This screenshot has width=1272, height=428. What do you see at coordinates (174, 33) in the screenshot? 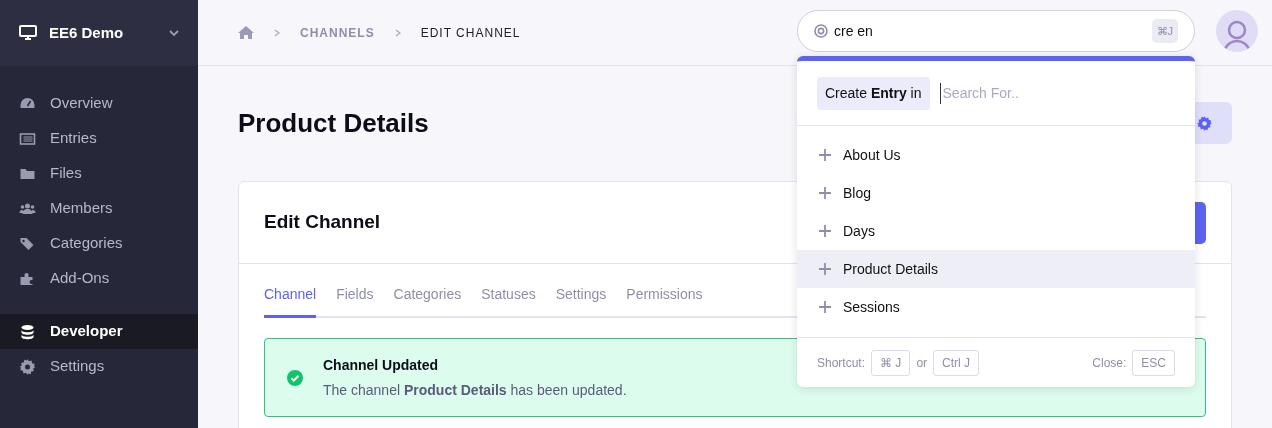
I see `chevron-down-icon` at bounding box center [174, 33].